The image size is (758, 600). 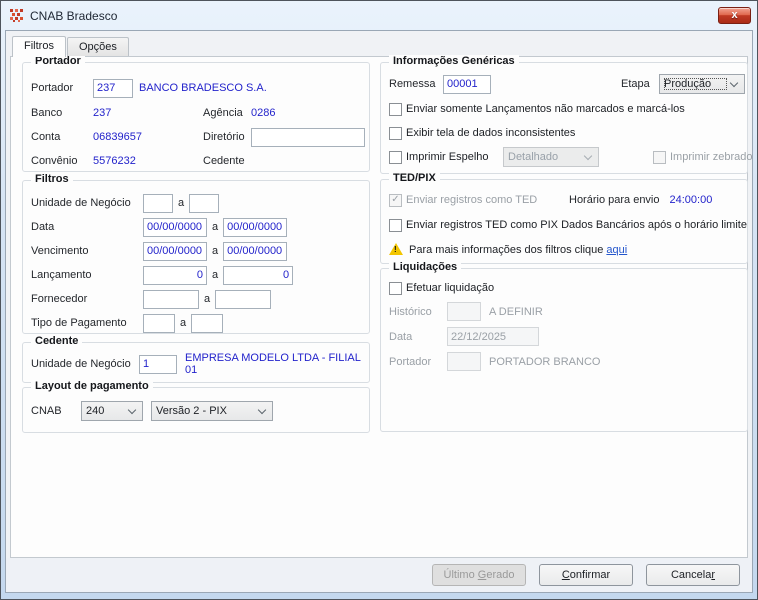 I want to click on filtros-group-title: Filtros, so click(x=52, y=179).